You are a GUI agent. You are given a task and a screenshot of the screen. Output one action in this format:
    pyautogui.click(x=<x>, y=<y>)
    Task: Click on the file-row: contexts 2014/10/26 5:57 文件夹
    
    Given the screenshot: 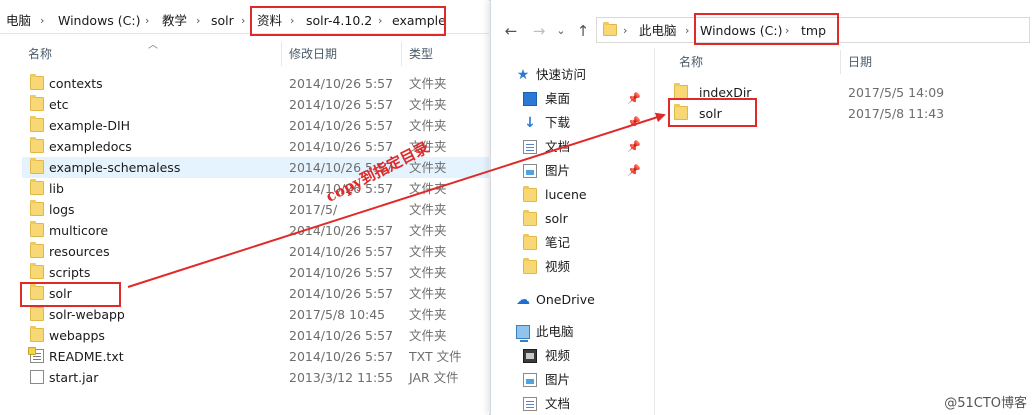 What is the action you would take?
    pyautogui.click(x=255, y=83)
    